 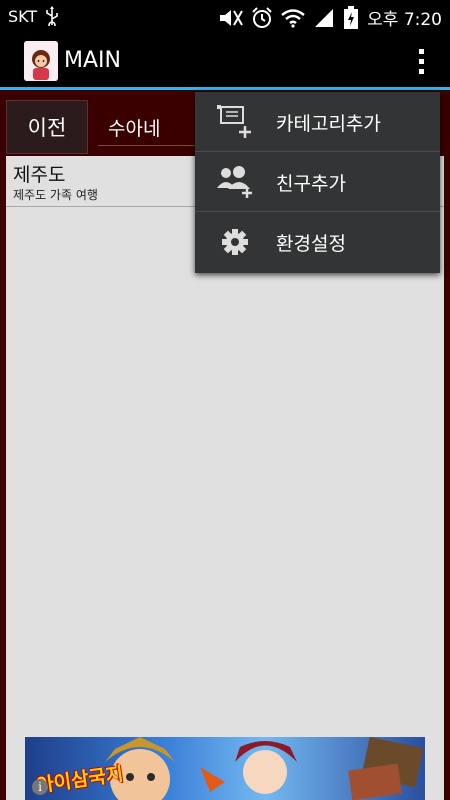 I want to click on carrier-label: SKT, so click(x=23, y=16).